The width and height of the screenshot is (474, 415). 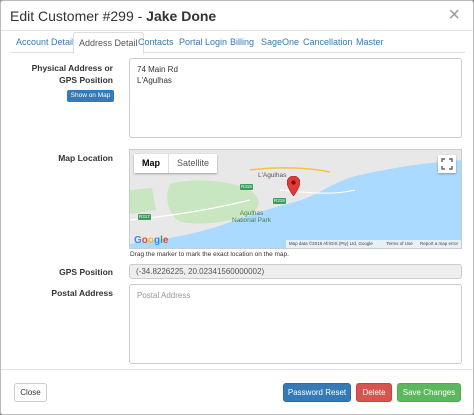 What do you see at coordinates (293, 188) in the screenshot?
I see `map-marker-icon` at bounding box center [293, 188].